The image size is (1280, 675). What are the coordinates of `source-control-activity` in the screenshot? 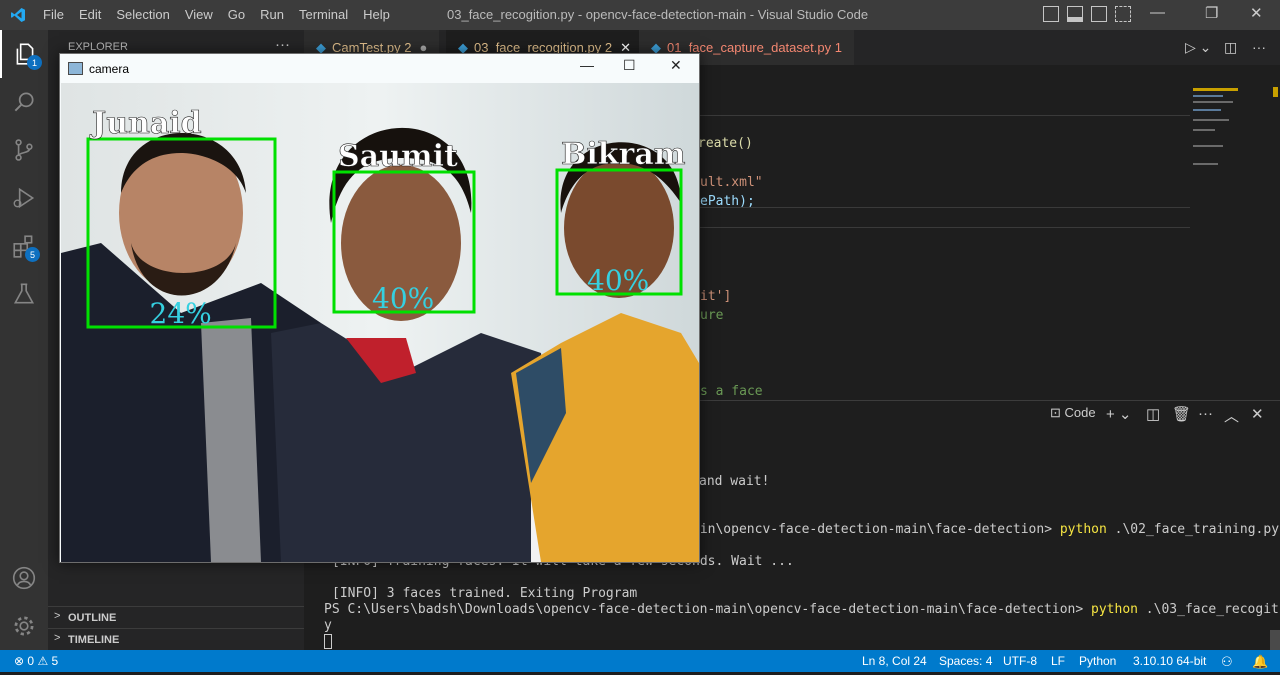 It's located at (24, 150).